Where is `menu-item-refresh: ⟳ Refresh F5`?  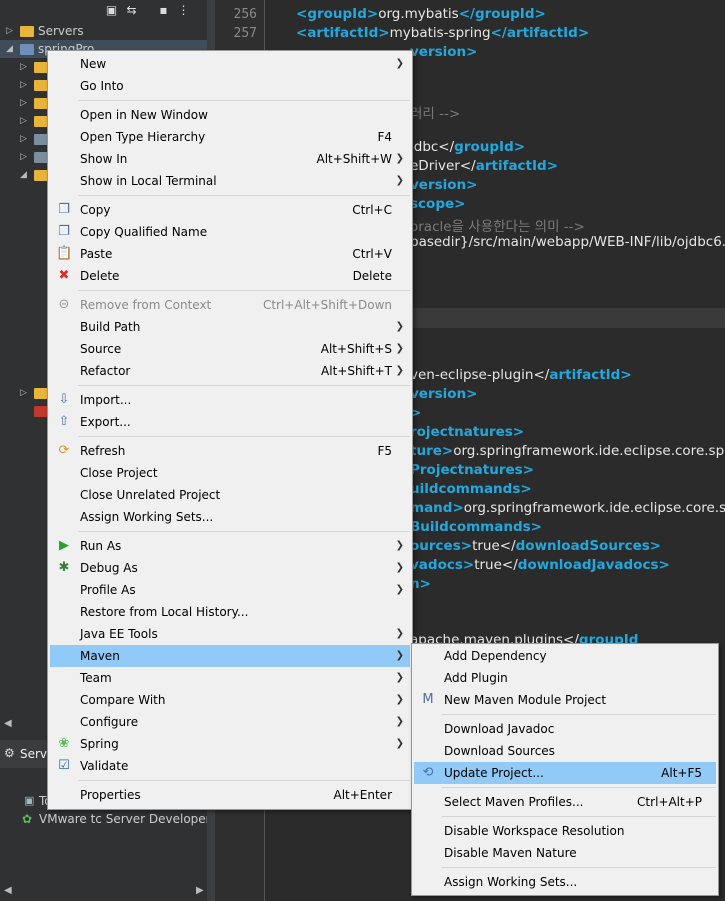 menu-item-refresh: ⟳ Refresh F5 is located at coordinates (230, 451).